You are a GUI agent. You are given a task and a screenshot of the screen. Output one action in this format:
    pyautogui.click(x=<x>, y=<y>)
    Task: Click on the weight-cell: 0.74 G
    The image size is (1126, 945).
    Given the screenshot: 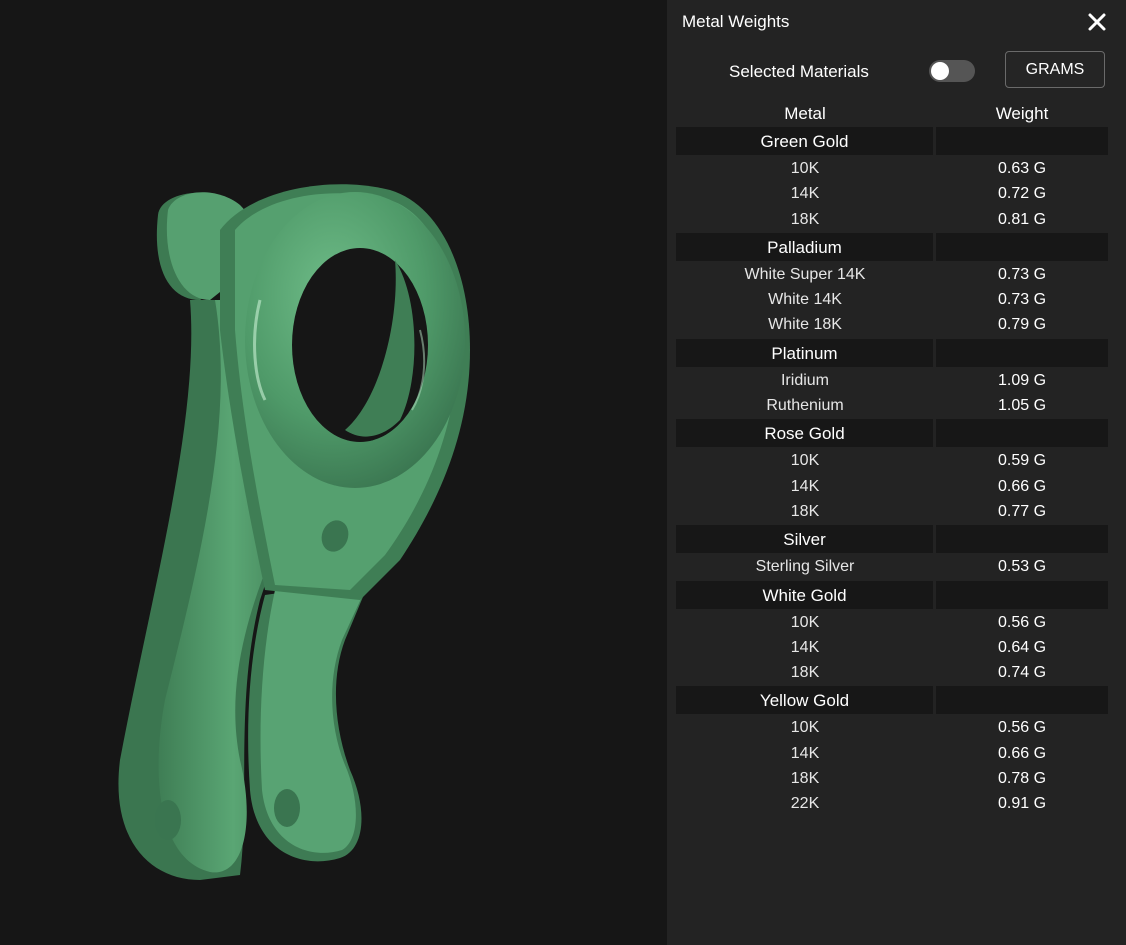 What is the action you would take?
    pyautogui.click(x=1022, y=673)
    